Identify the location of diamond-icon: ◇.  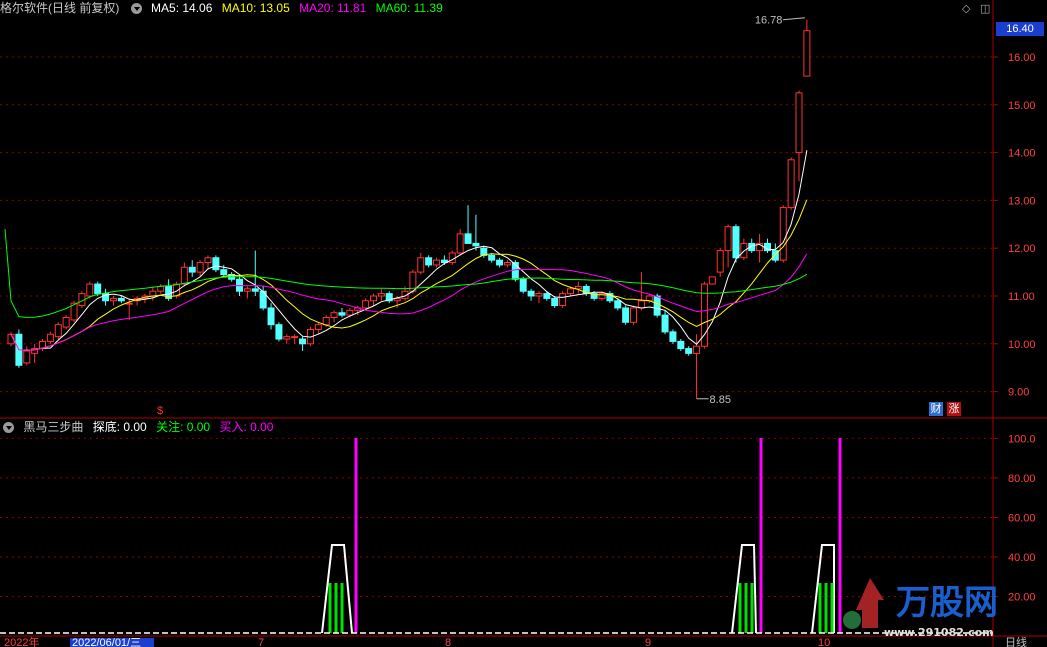
(966, 8).